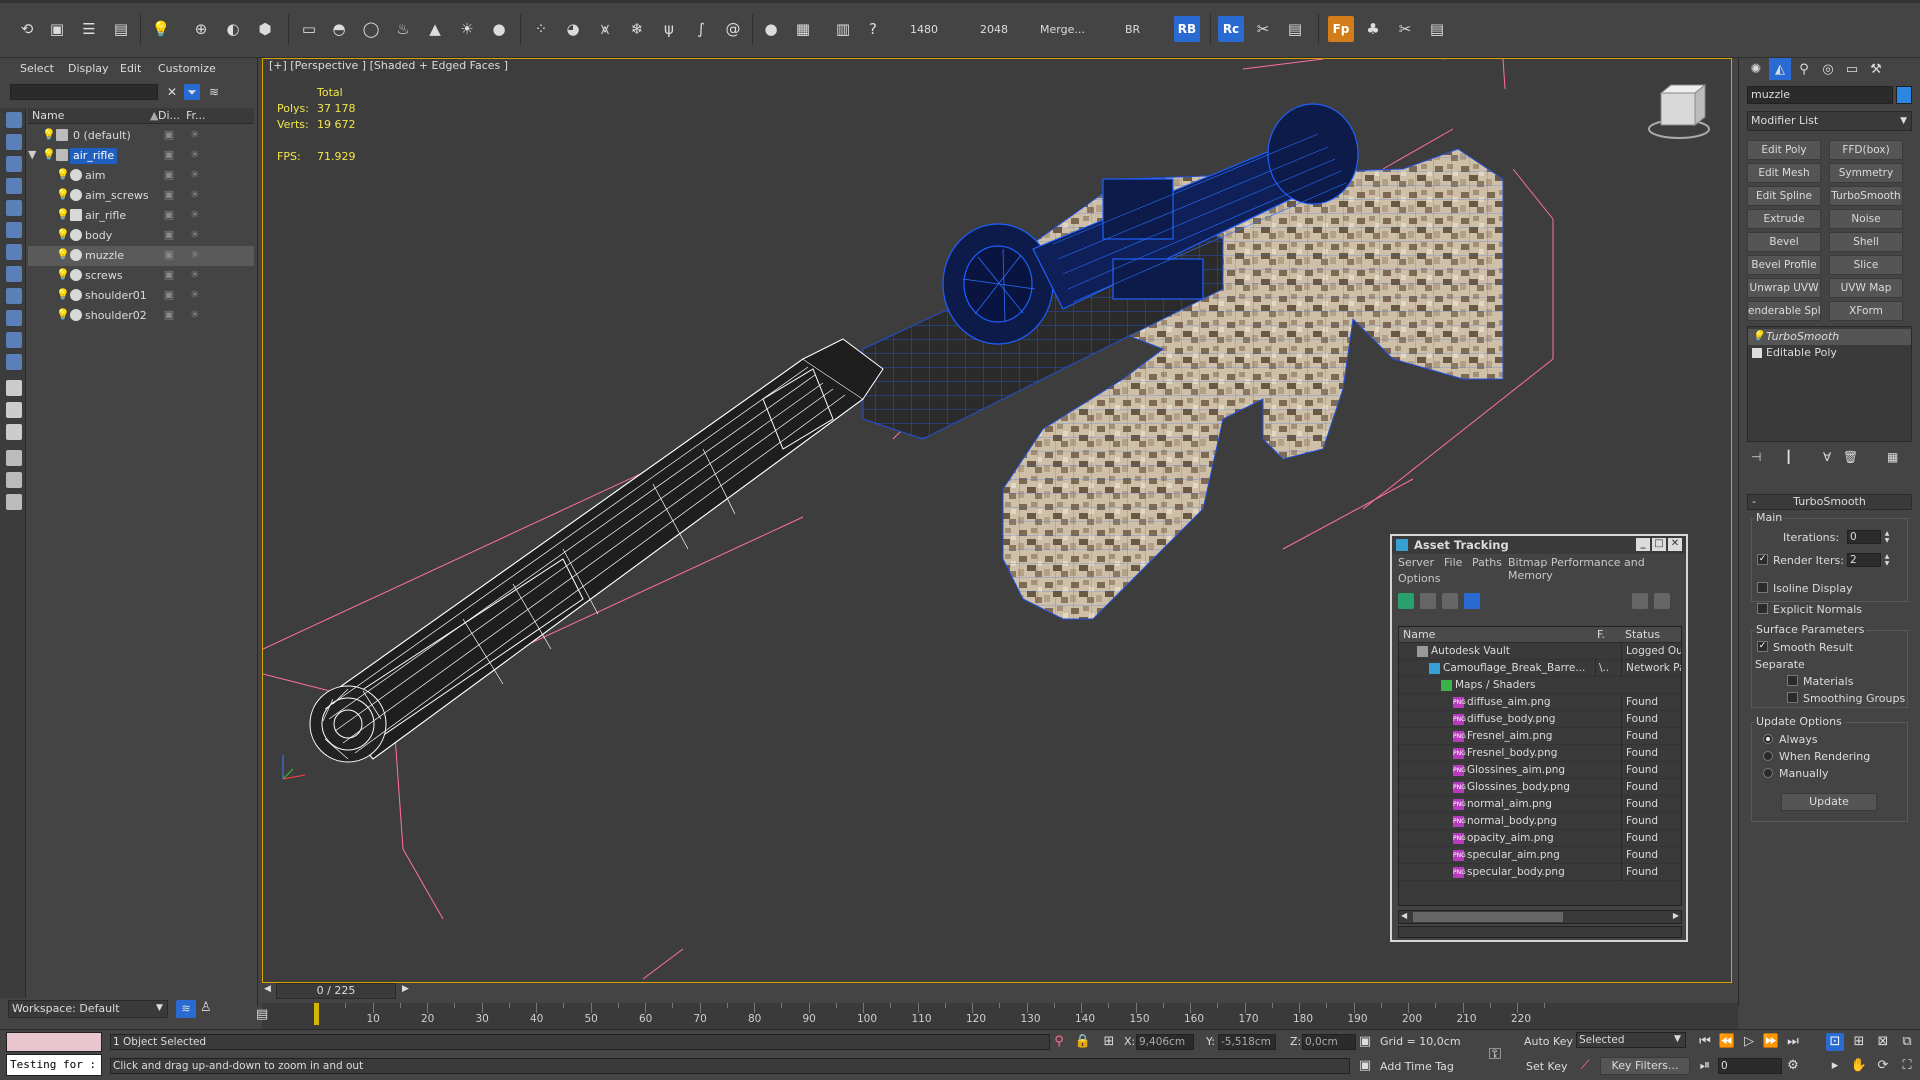 Image resolution: width=1920 pixels, height=1080 pixels. What do you see at coordinates (1866, 196) in the screenshot?
I see `modifier-button: TurboSmooth` at bounding box center [1866, 196].